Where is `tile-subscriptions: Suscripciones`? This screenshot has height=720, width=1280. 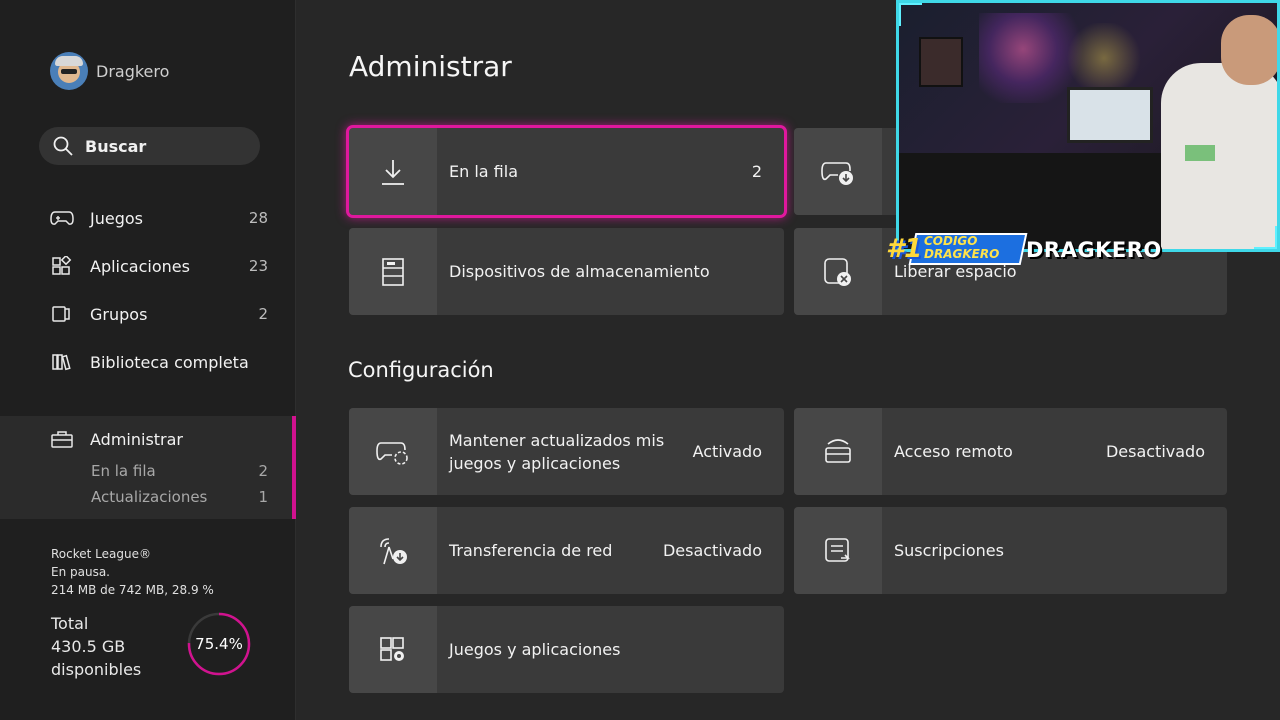 tile-subscriptions: Suscripciones is located at coordinates (1010, 550).